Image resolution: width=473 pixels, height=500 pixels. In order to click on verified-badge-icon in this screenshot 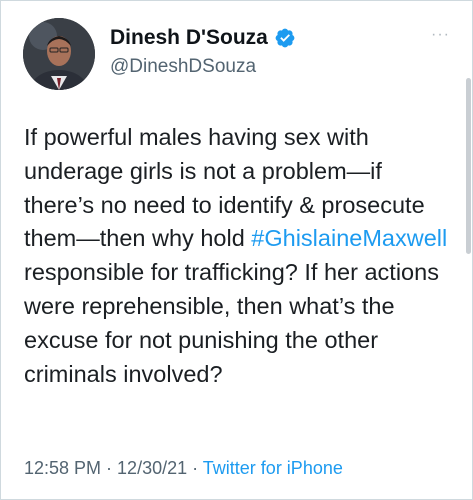, I will do `click(285, 38)`.